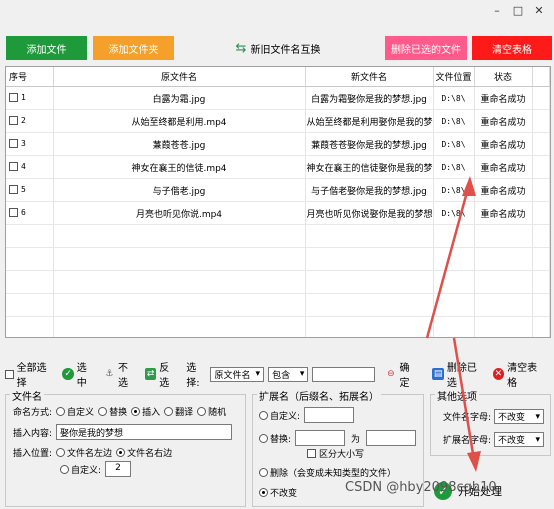 This screenshot has width=554, height=509. I want to click on select-all-box, so click(9, 374).